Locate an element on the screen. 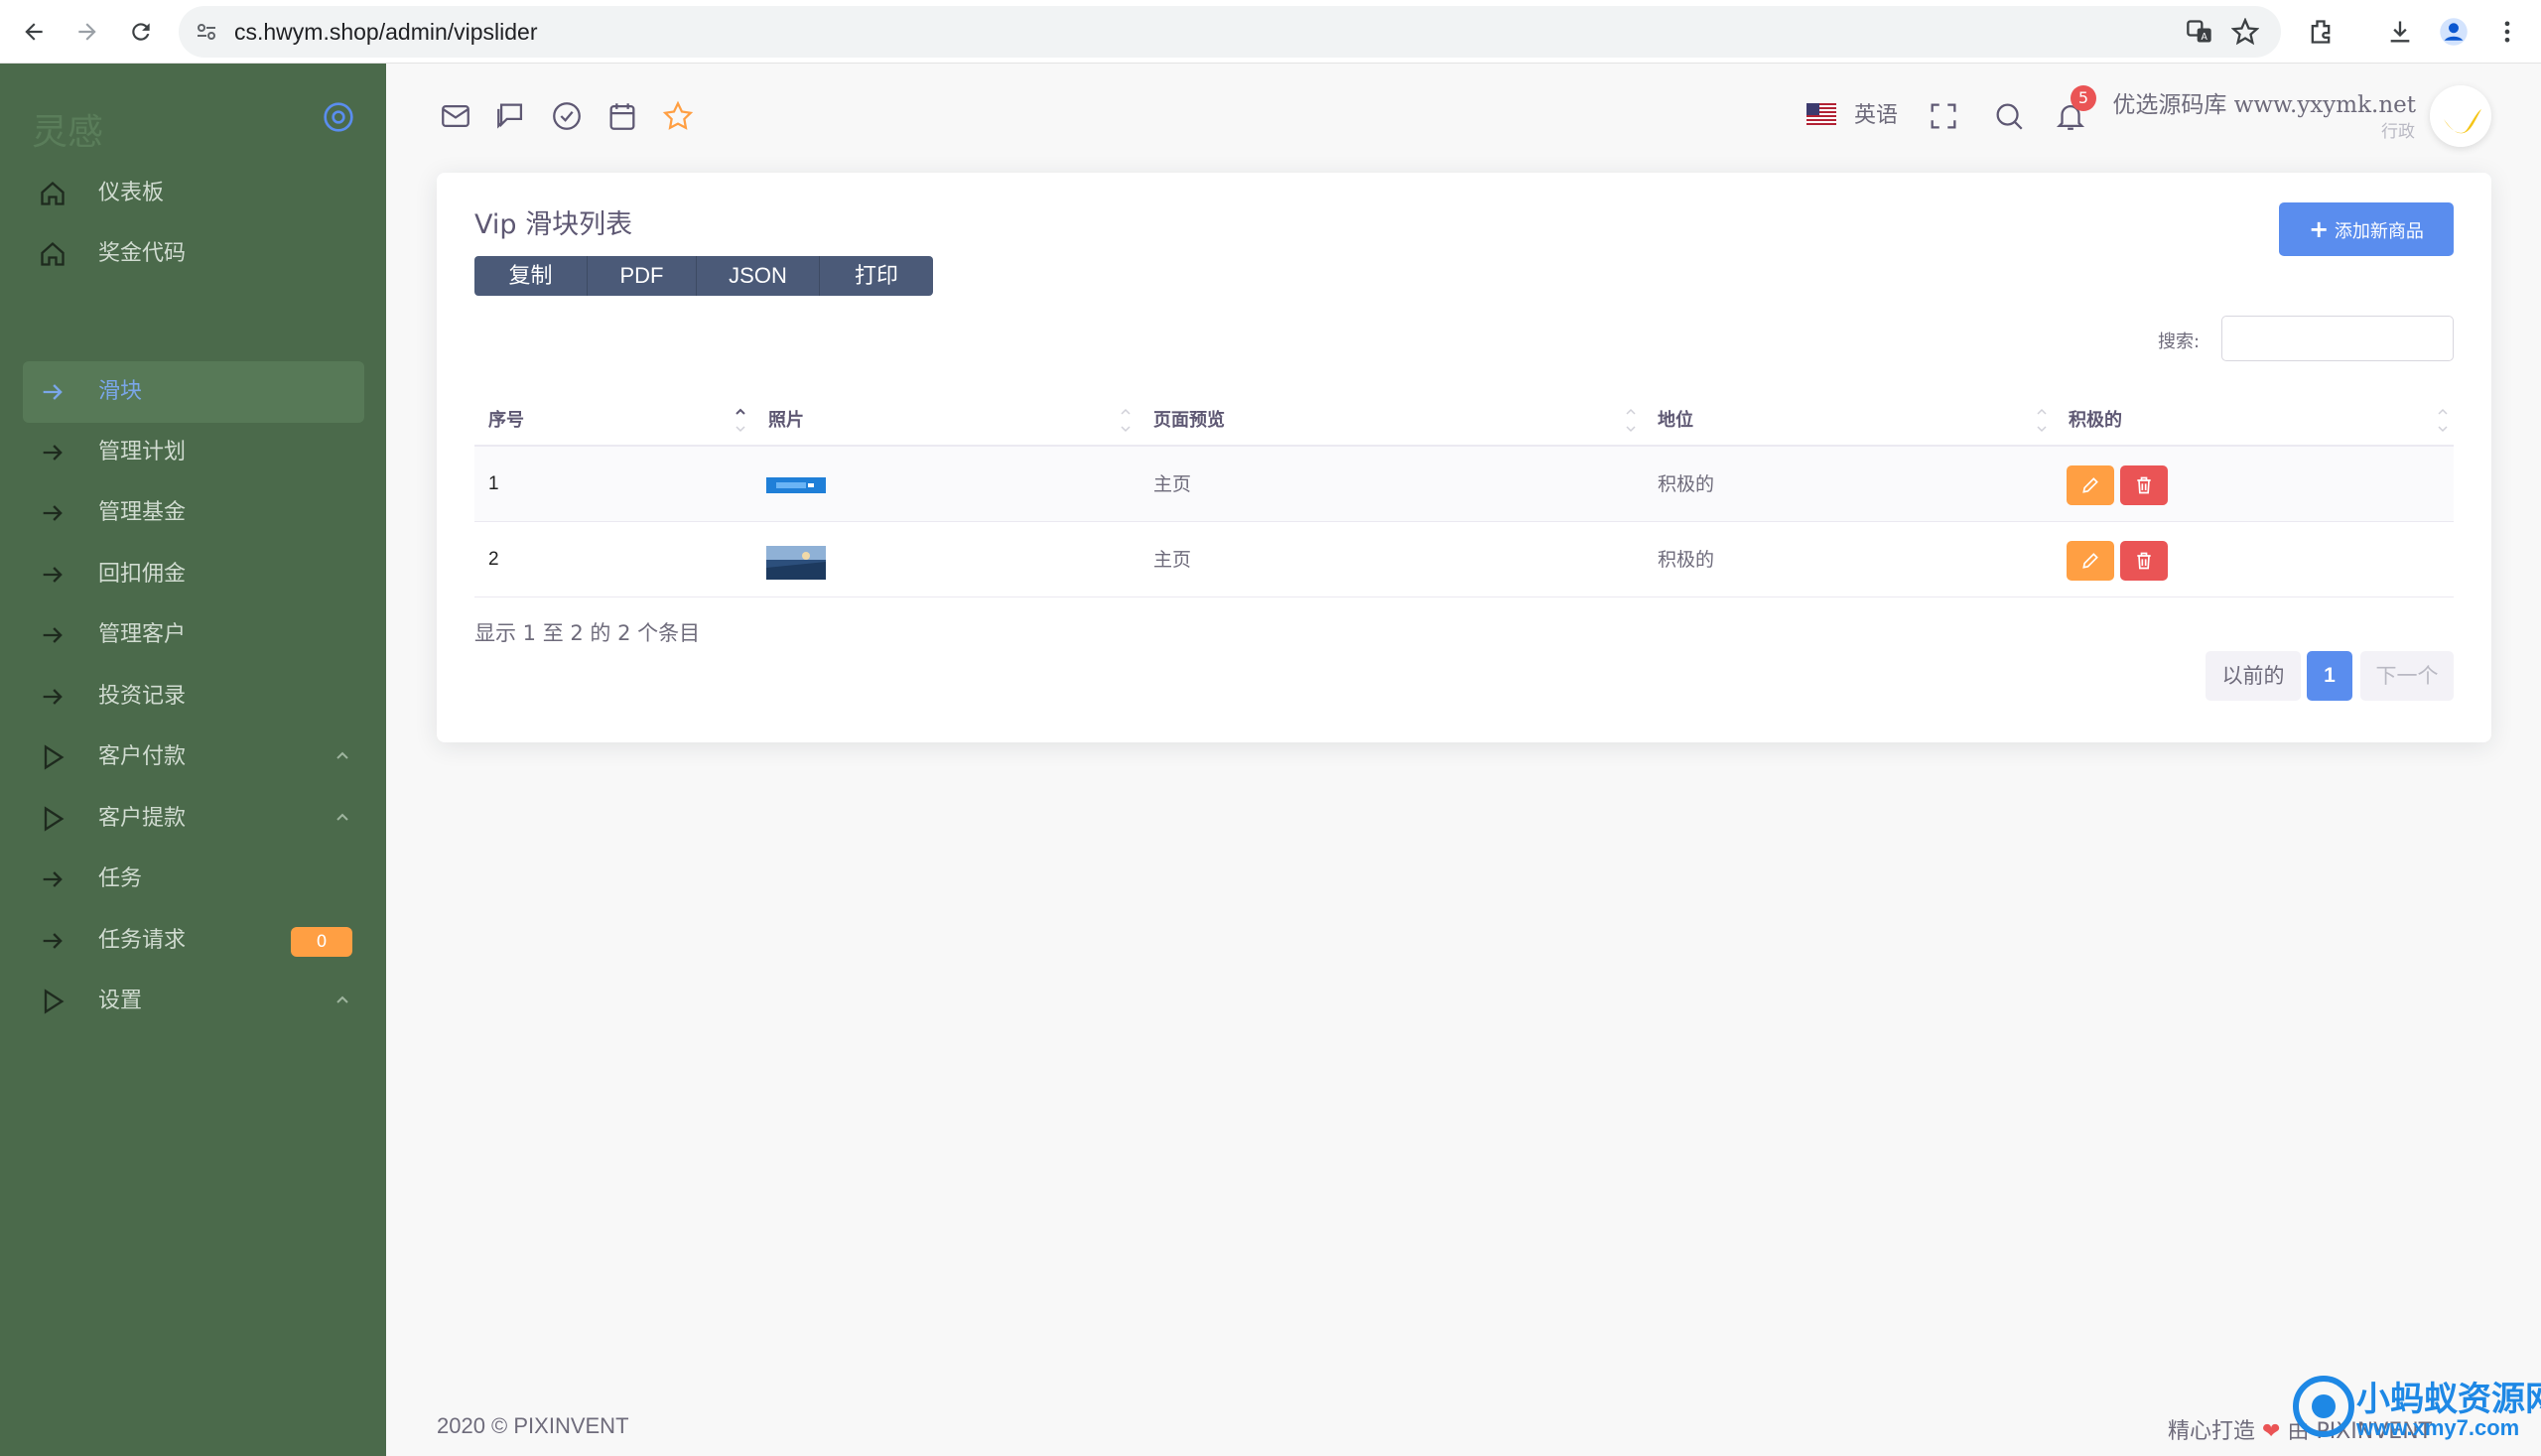 The height and width of the screenshot is (1456, 2541). sidebar-item-customer-payments: 客户付款 is located at coordinates (193, 757).